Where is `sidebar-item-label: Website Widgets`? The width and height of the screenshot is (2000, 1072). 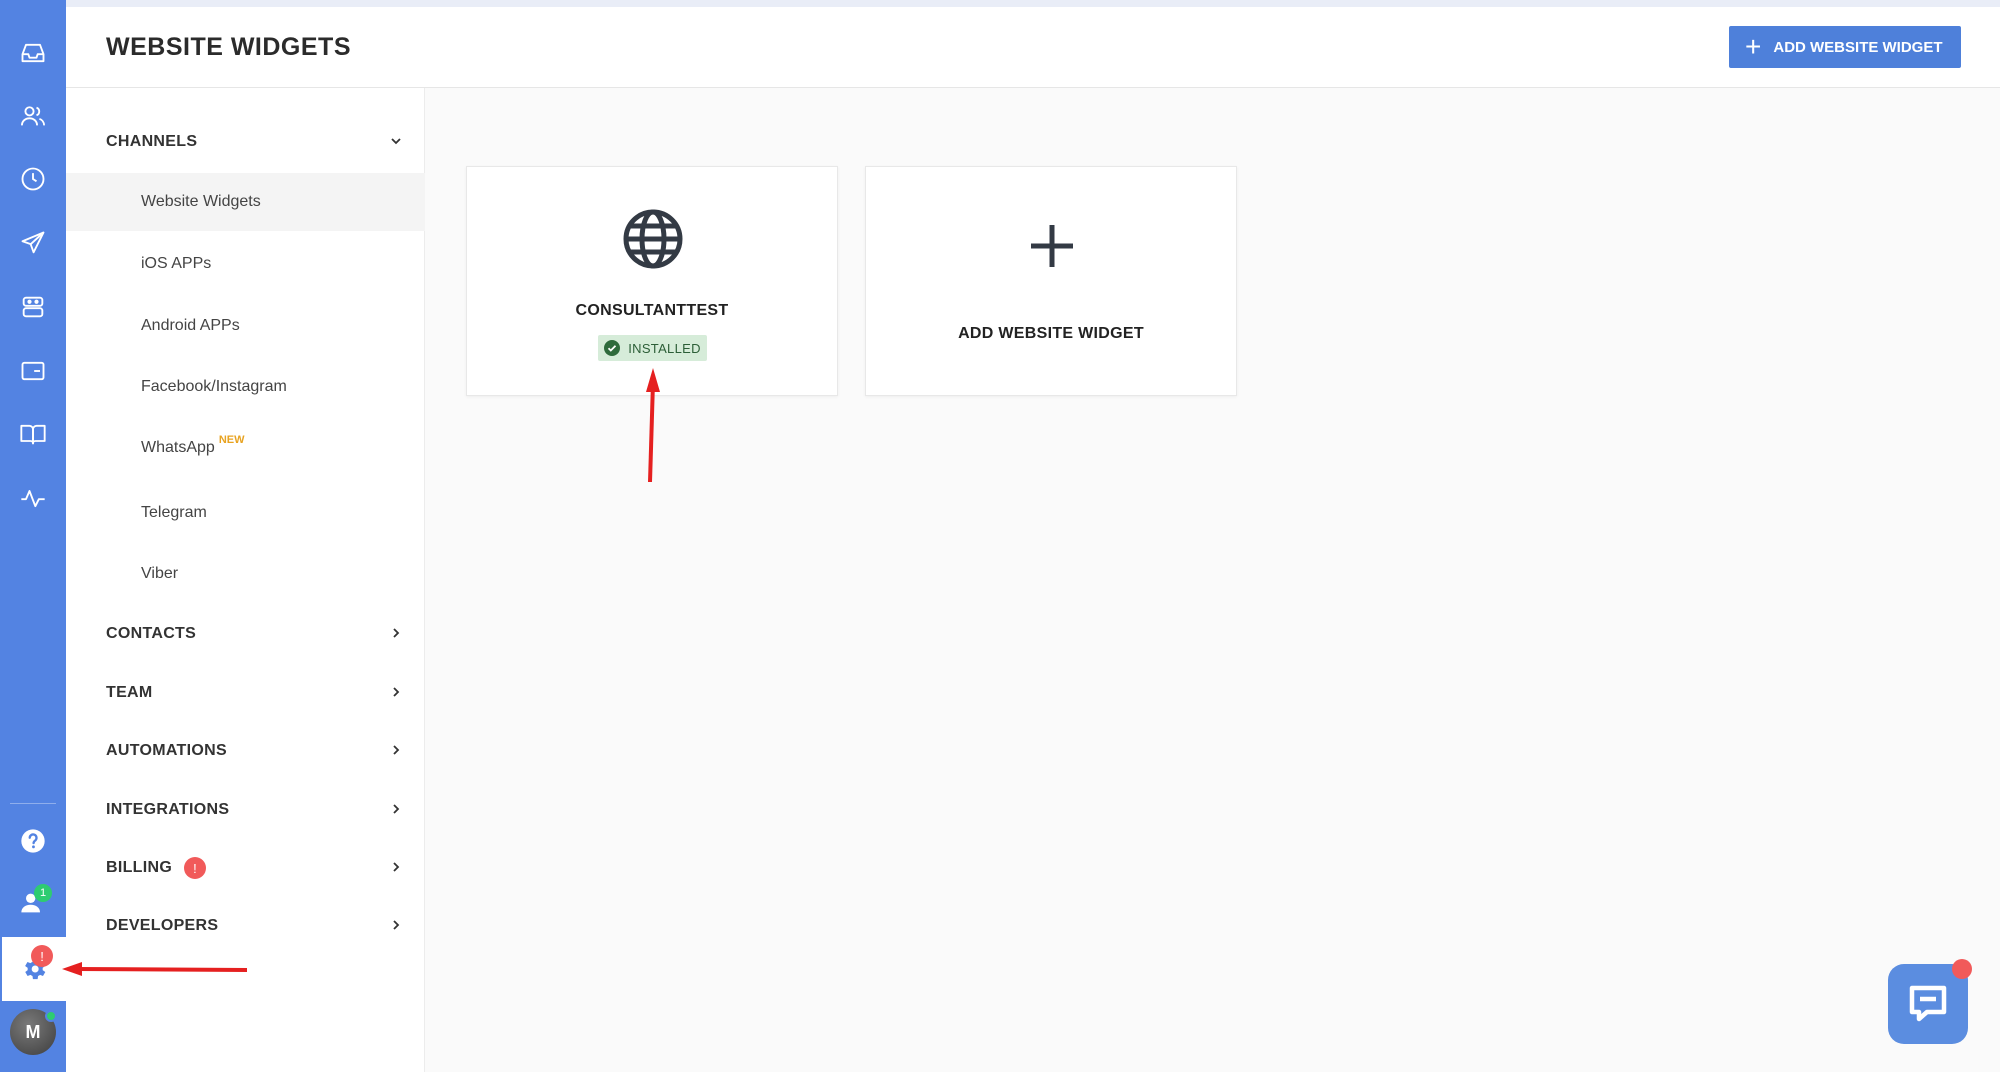
sidebar-item-label: Website Widgets is located at coordinates (201, 201).